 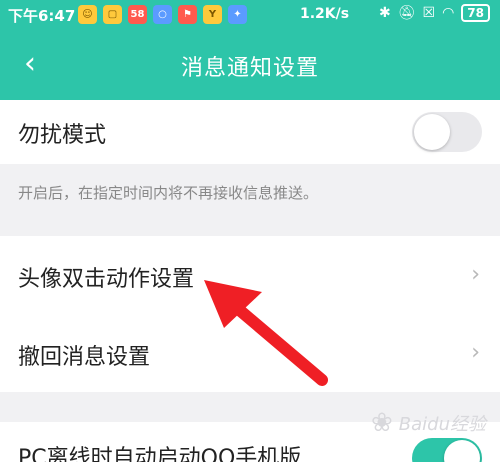 I want to click on status-bar: 下午6:47 ☺ ▢ 58 ○ ⚑ Y ✦ 1.2K/s ✱ 🔕︎ ☒ ◠ 78, so click(x=250, y=15).